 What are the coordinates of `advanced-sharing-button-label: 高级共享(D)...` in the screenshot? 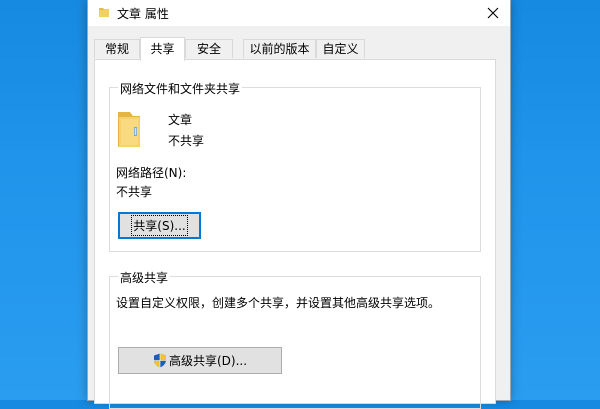 It's located at (208, 361).